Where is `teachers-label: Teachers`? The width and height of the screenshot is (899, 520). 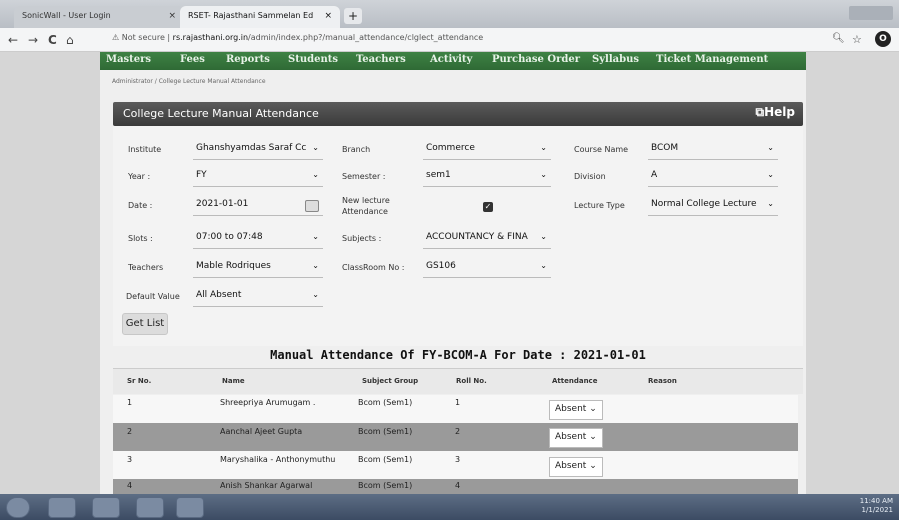
teachers-label: Teachers is located at coordinates (146, 267).